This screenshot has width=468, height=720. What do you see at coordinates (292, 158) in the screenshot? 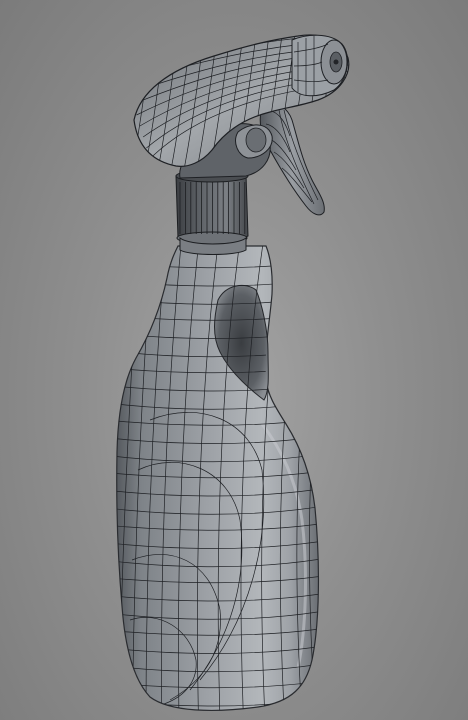
I see `spray-trigger` at bounding box center [292, 158].